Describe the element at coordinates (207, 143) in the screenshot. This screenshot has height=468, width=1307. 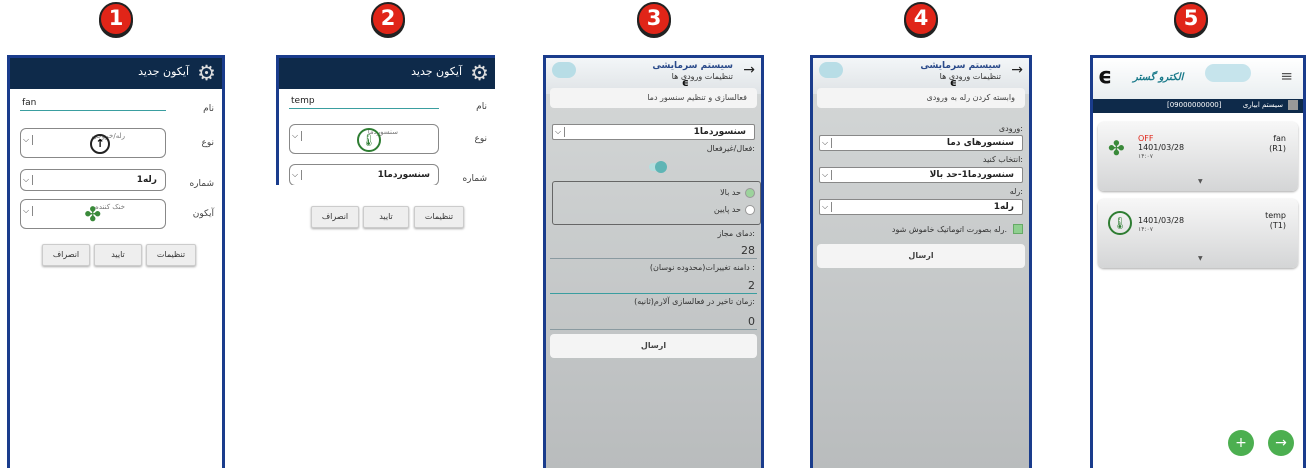
I see `type-label: نوع` at that location.